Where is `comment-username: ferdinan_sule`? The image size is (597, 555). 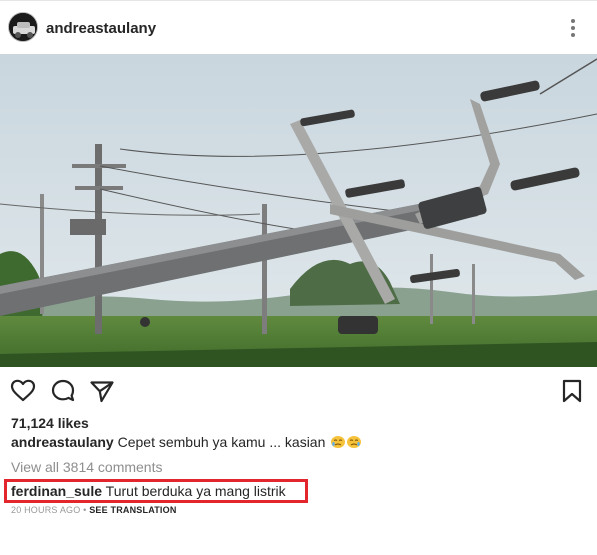 comment-username: ferdinan_sule is located at coordinates (56, 491).